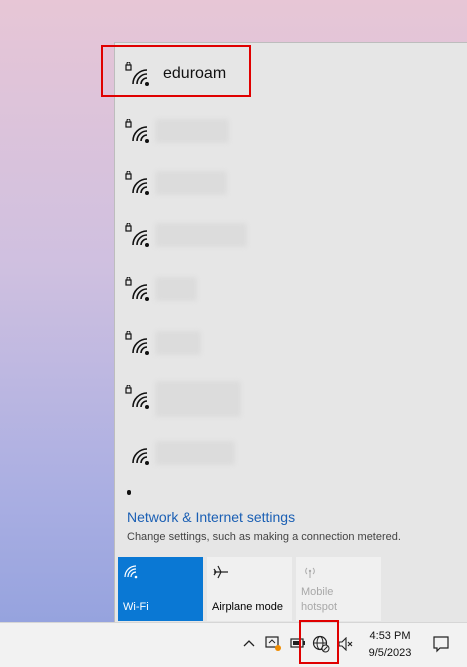  What do you see at coordinates (211, 517) in the screenshot?
I see `network-internet-settings-link: Network & Internet settings` at bounding box center [211, 517].